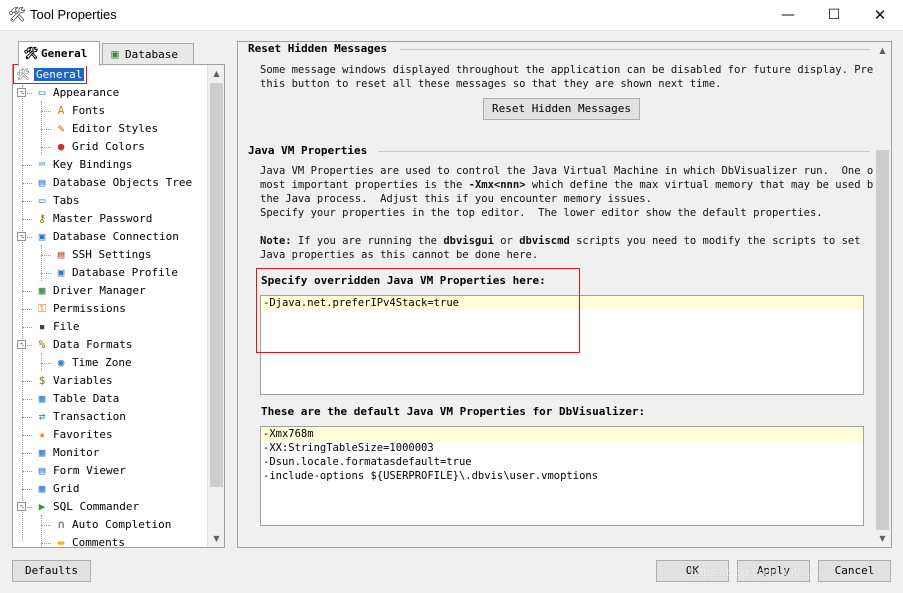 The width and height of the screenshot is (903, 593). Describe the element at coordinates (61, 110) in the screenshot. I see `font-icon: A` at that location.